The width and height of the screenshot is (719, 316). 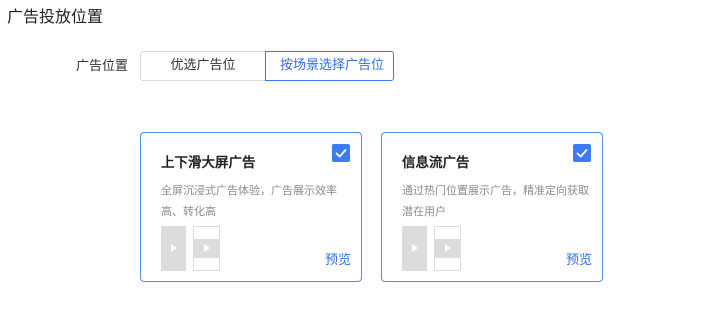 I want to click on placement-segmented-control: 优选广告位 按场景选择广告位, so click(x=267, y=66).